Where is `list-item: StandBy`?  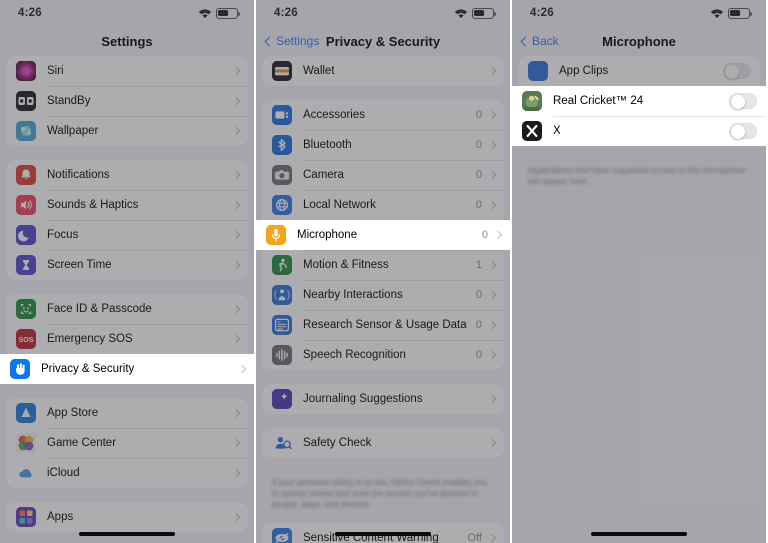 list-item: StandBy is located at coordinates (127, 101).